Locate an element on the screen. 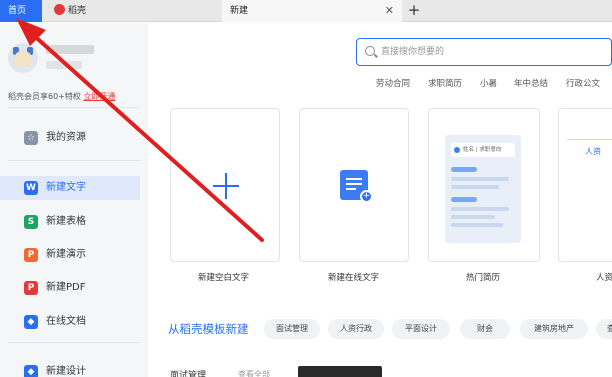 This screenshot has width=612, height=377. cloud-doc-icon: ◆ is located at coordinates (31, 322).